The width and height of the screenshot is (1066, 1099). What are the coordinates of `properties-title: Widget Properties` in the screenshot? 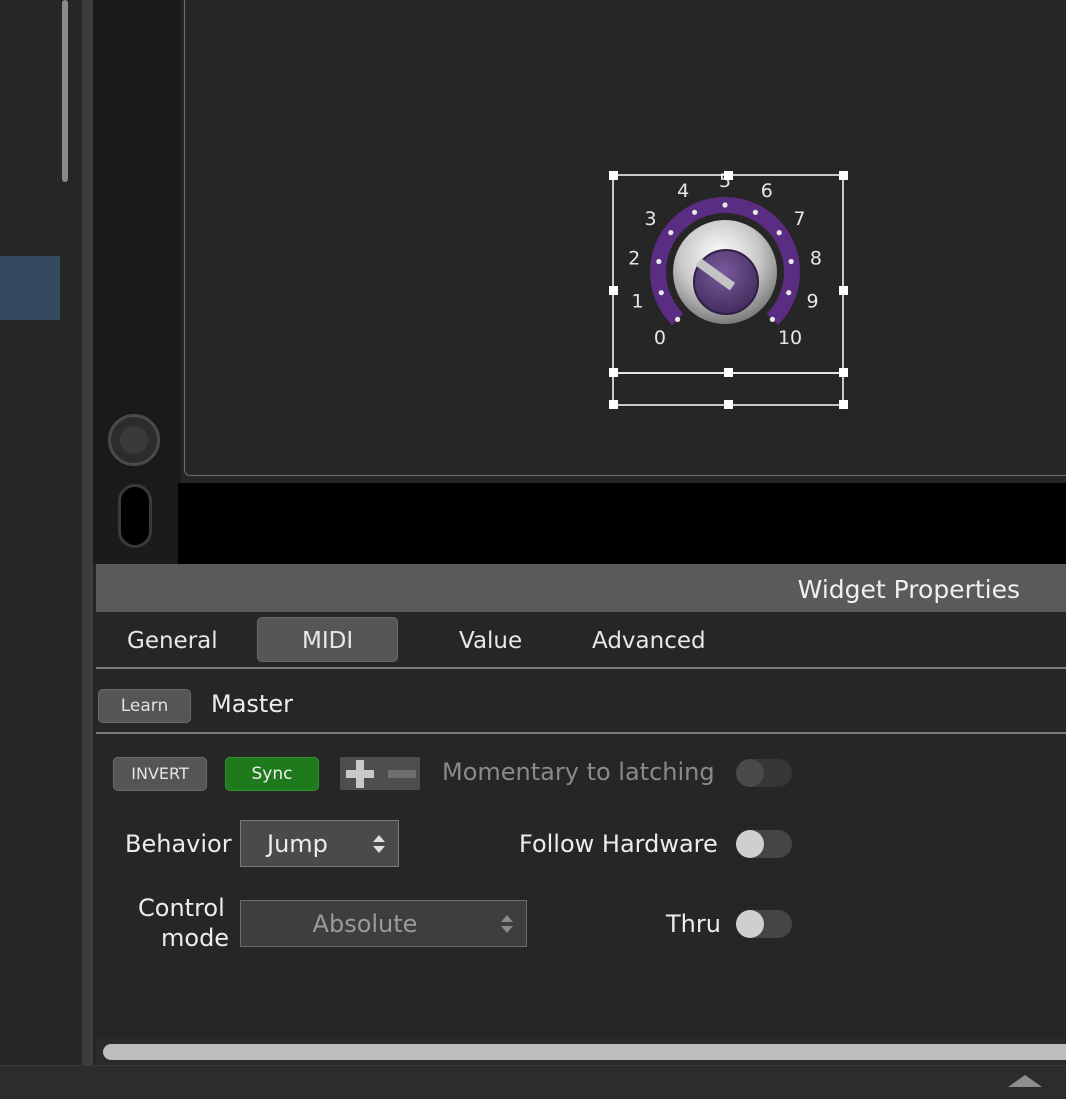 It's located at (908, 589).